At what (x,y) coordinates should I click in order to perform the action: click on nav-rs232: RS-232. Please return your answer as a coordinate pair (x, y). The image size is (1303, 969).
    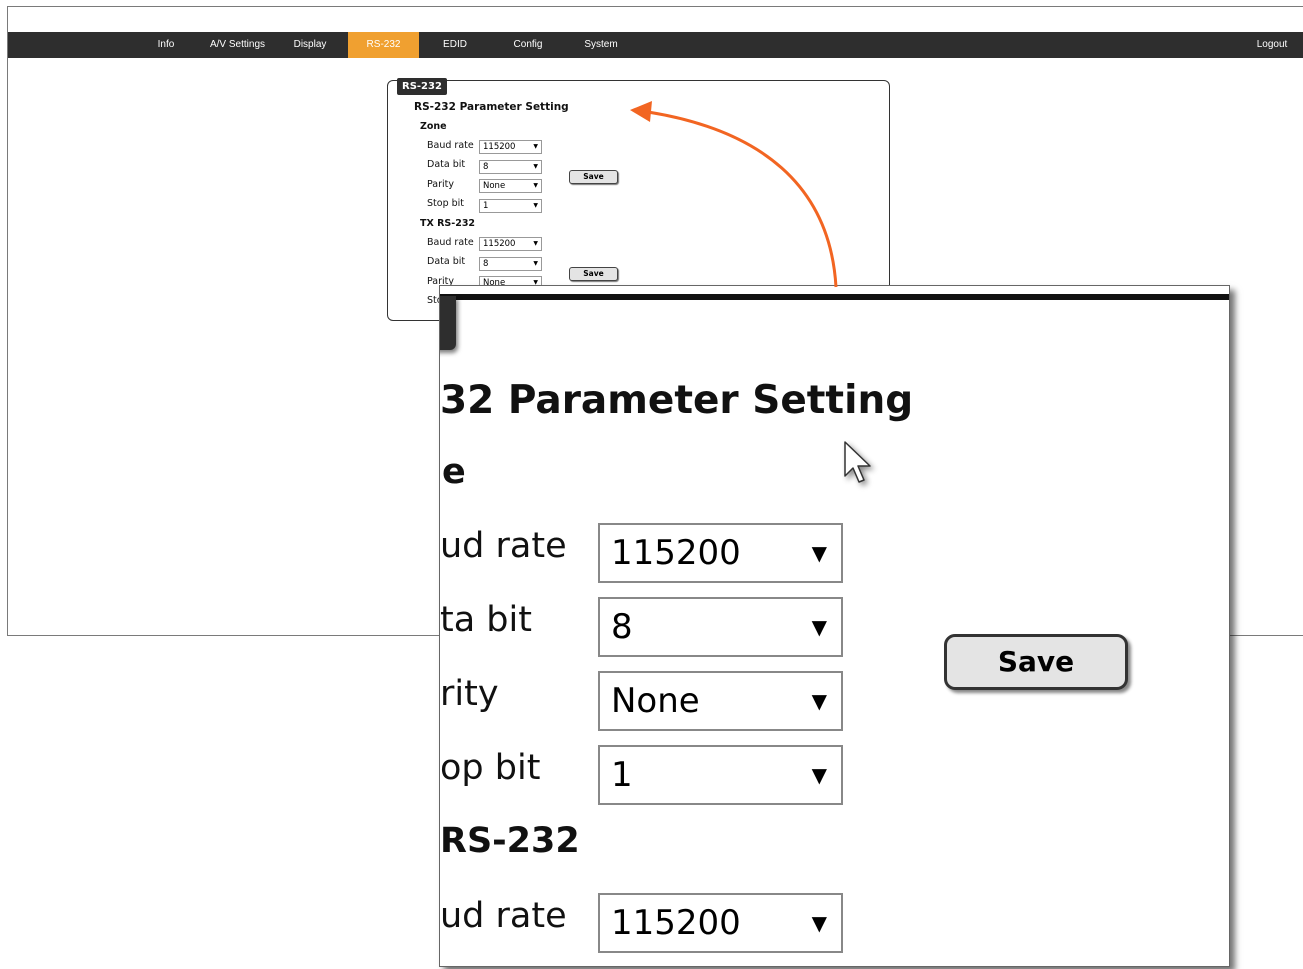
    Looking at the image, I should click on (383, 45).